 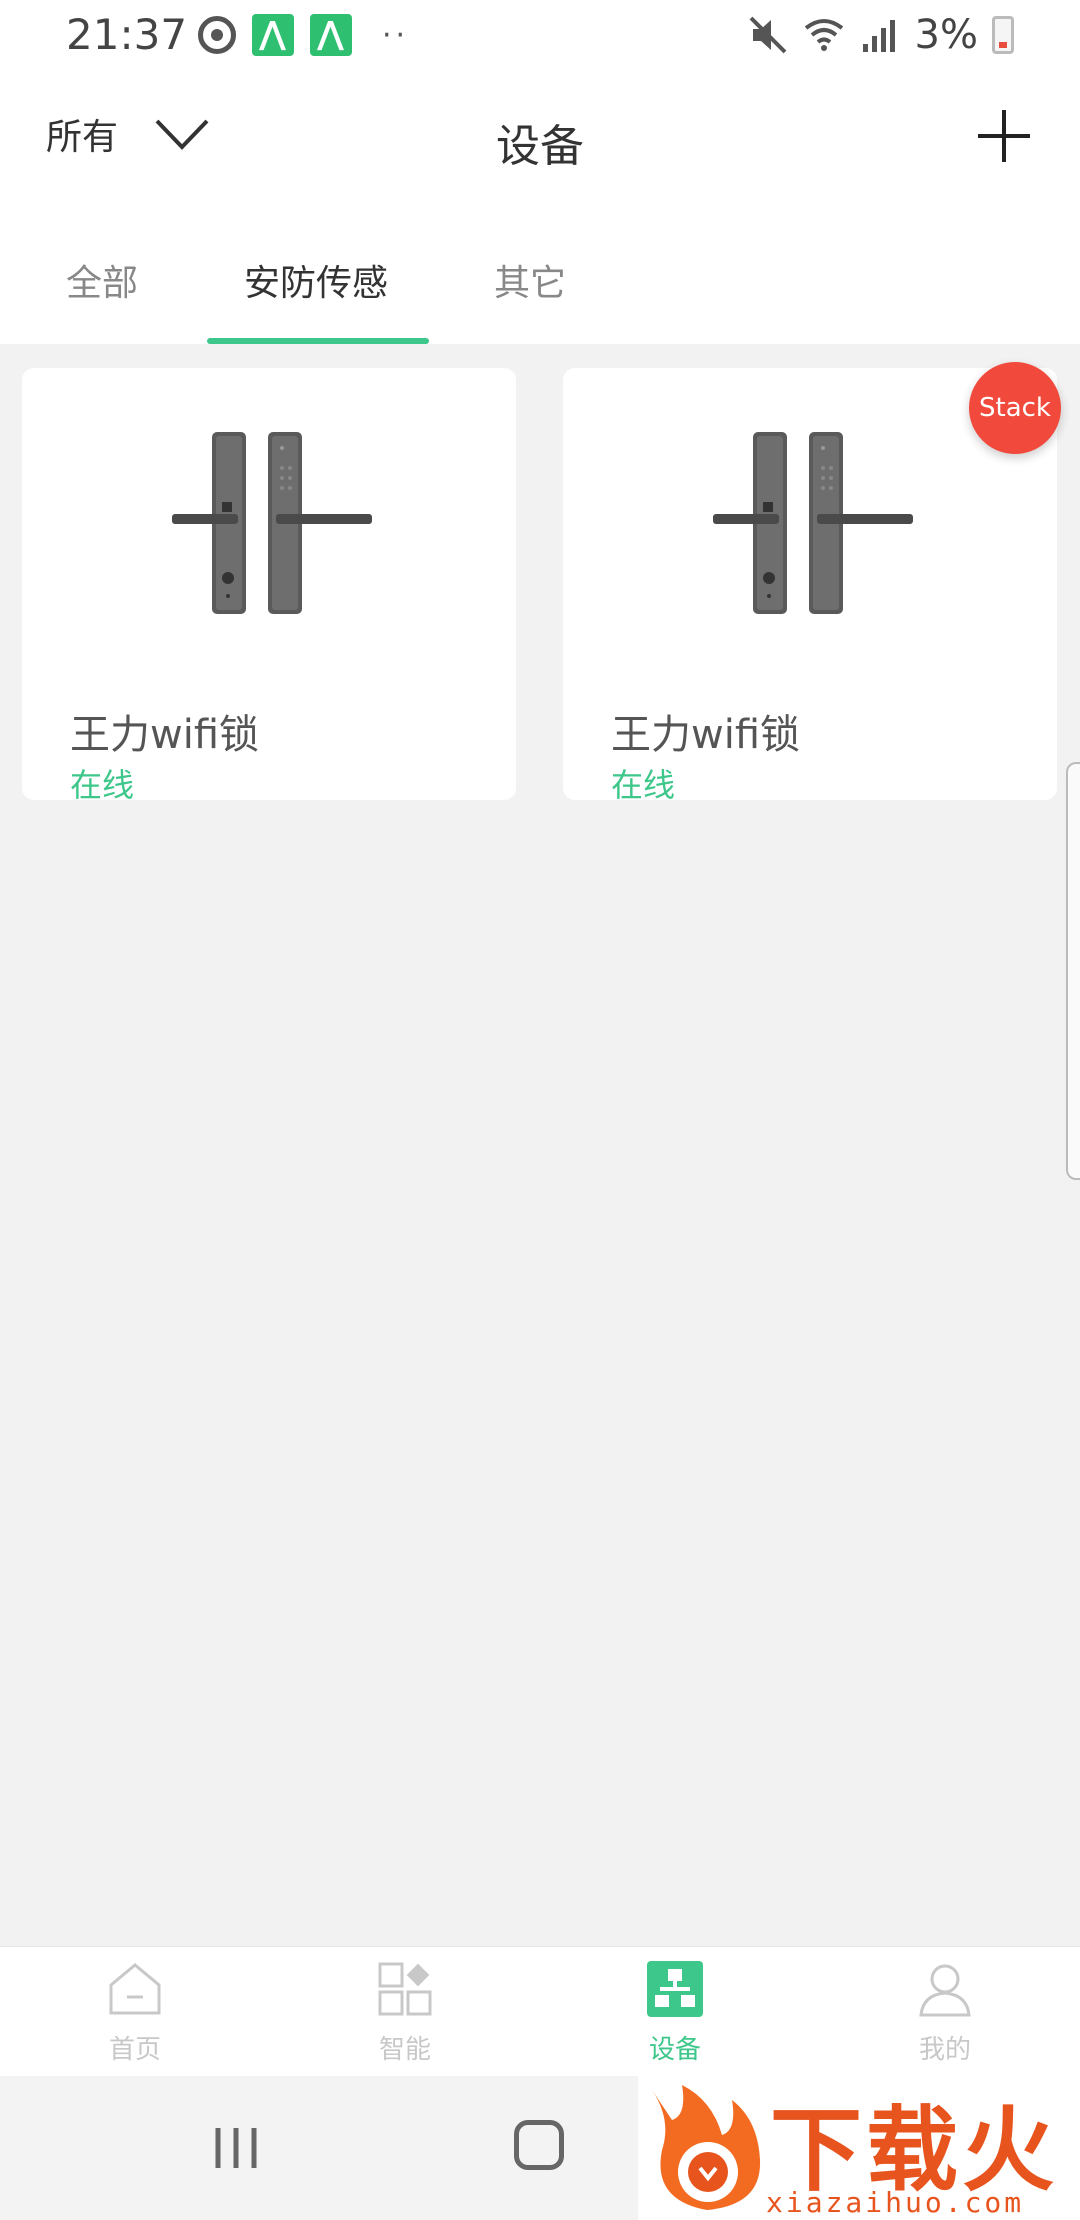 I want to click on battery-low-icon, so click(x=1003, y=35).